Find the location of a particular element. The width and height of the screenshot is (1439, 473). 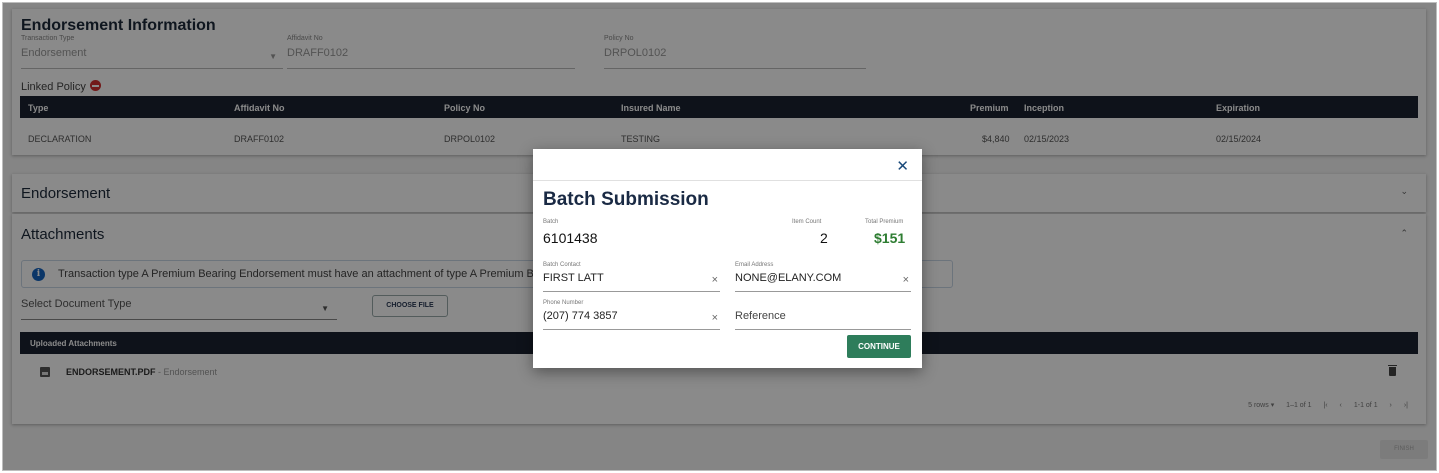

email-field: Email Address NONE@ELANY.COM × is located at coordinates (823, 277).